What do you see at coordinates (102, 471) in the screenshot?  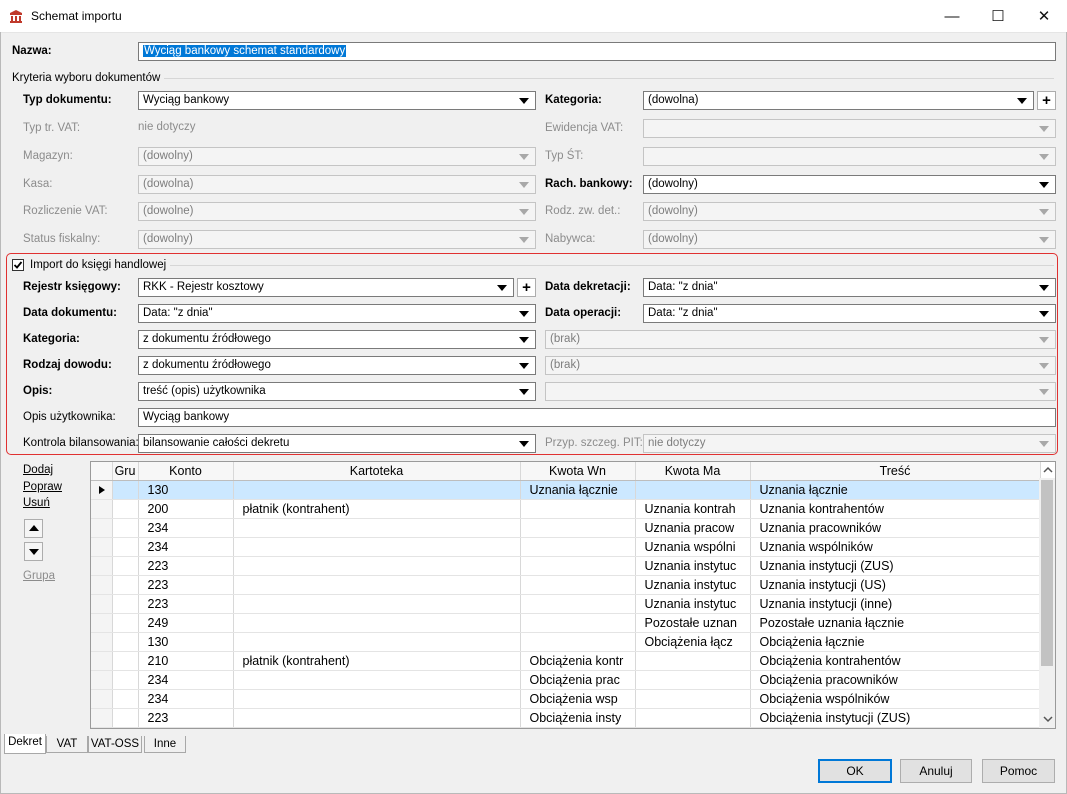 I see `column-header-field` at bounding box center [102, 471].